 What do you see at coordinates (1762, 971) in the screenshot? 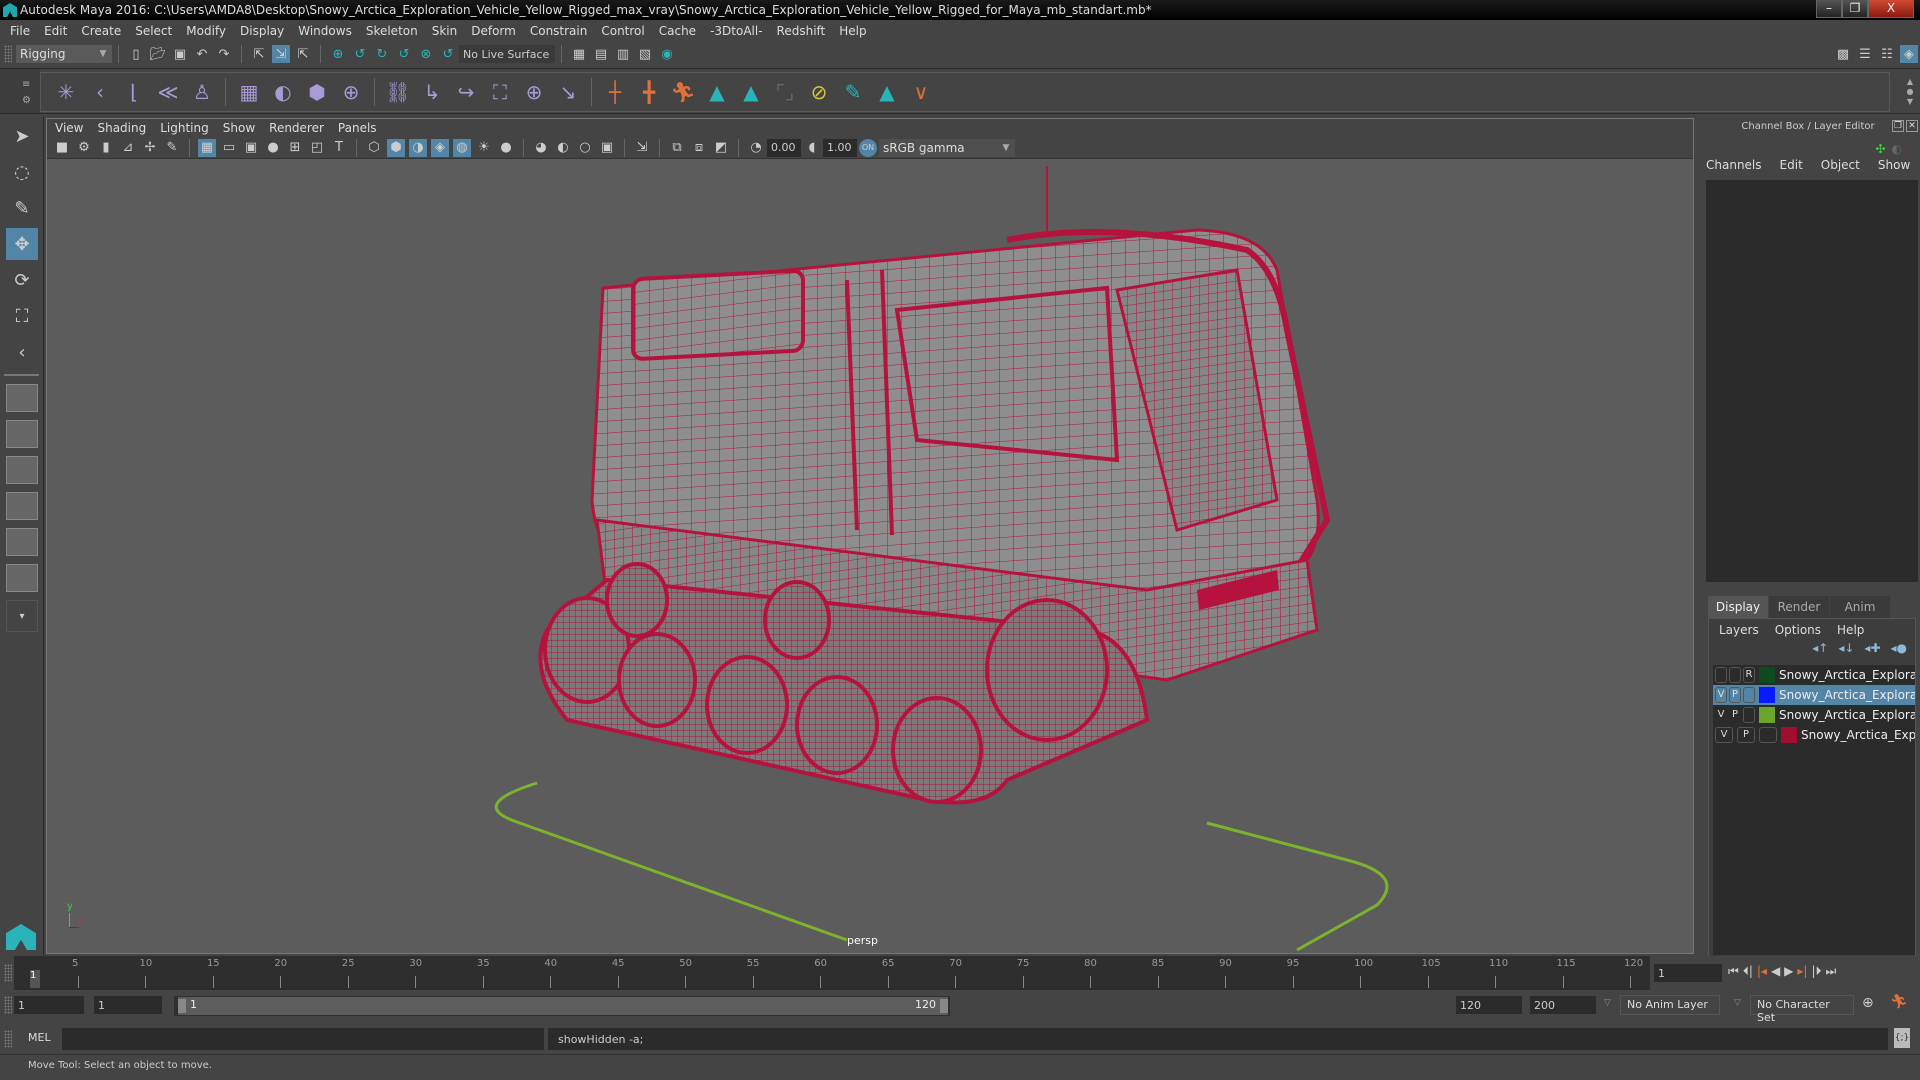
I see `step-back-key-icon: |◂` at bounding box center [1762, 971].